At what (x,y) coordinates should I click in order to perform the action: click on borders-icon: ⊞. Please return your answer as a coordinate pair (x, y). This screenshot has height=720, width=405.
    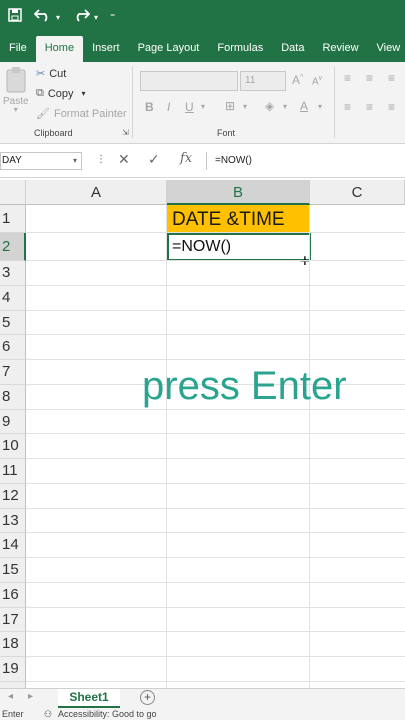
    Looking at the image, I should click on (230, 106).